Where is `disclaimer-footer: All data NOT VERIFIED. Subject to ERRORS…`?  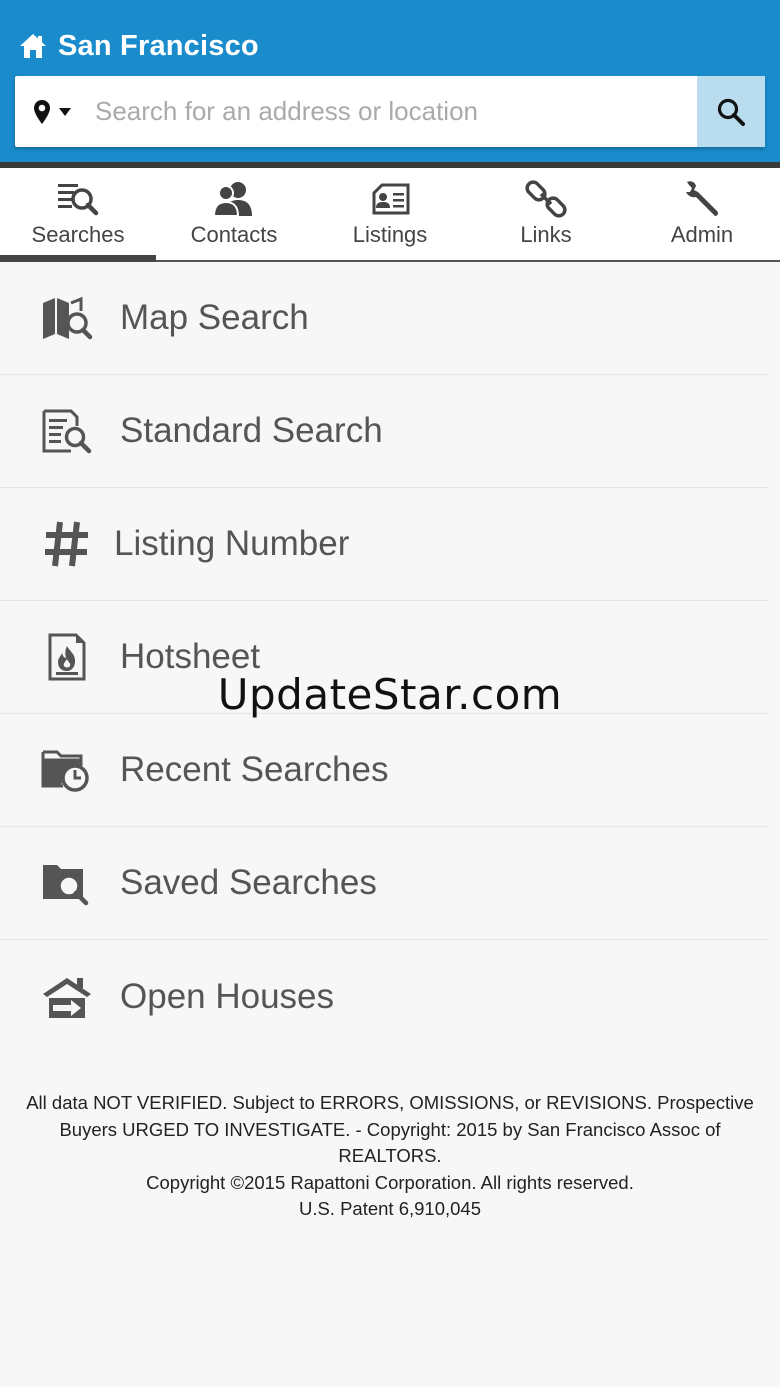 disclaimer-footer: All data NOT VERIFIED. Subject to ERRORS… is located at coordinates (390, 1156).